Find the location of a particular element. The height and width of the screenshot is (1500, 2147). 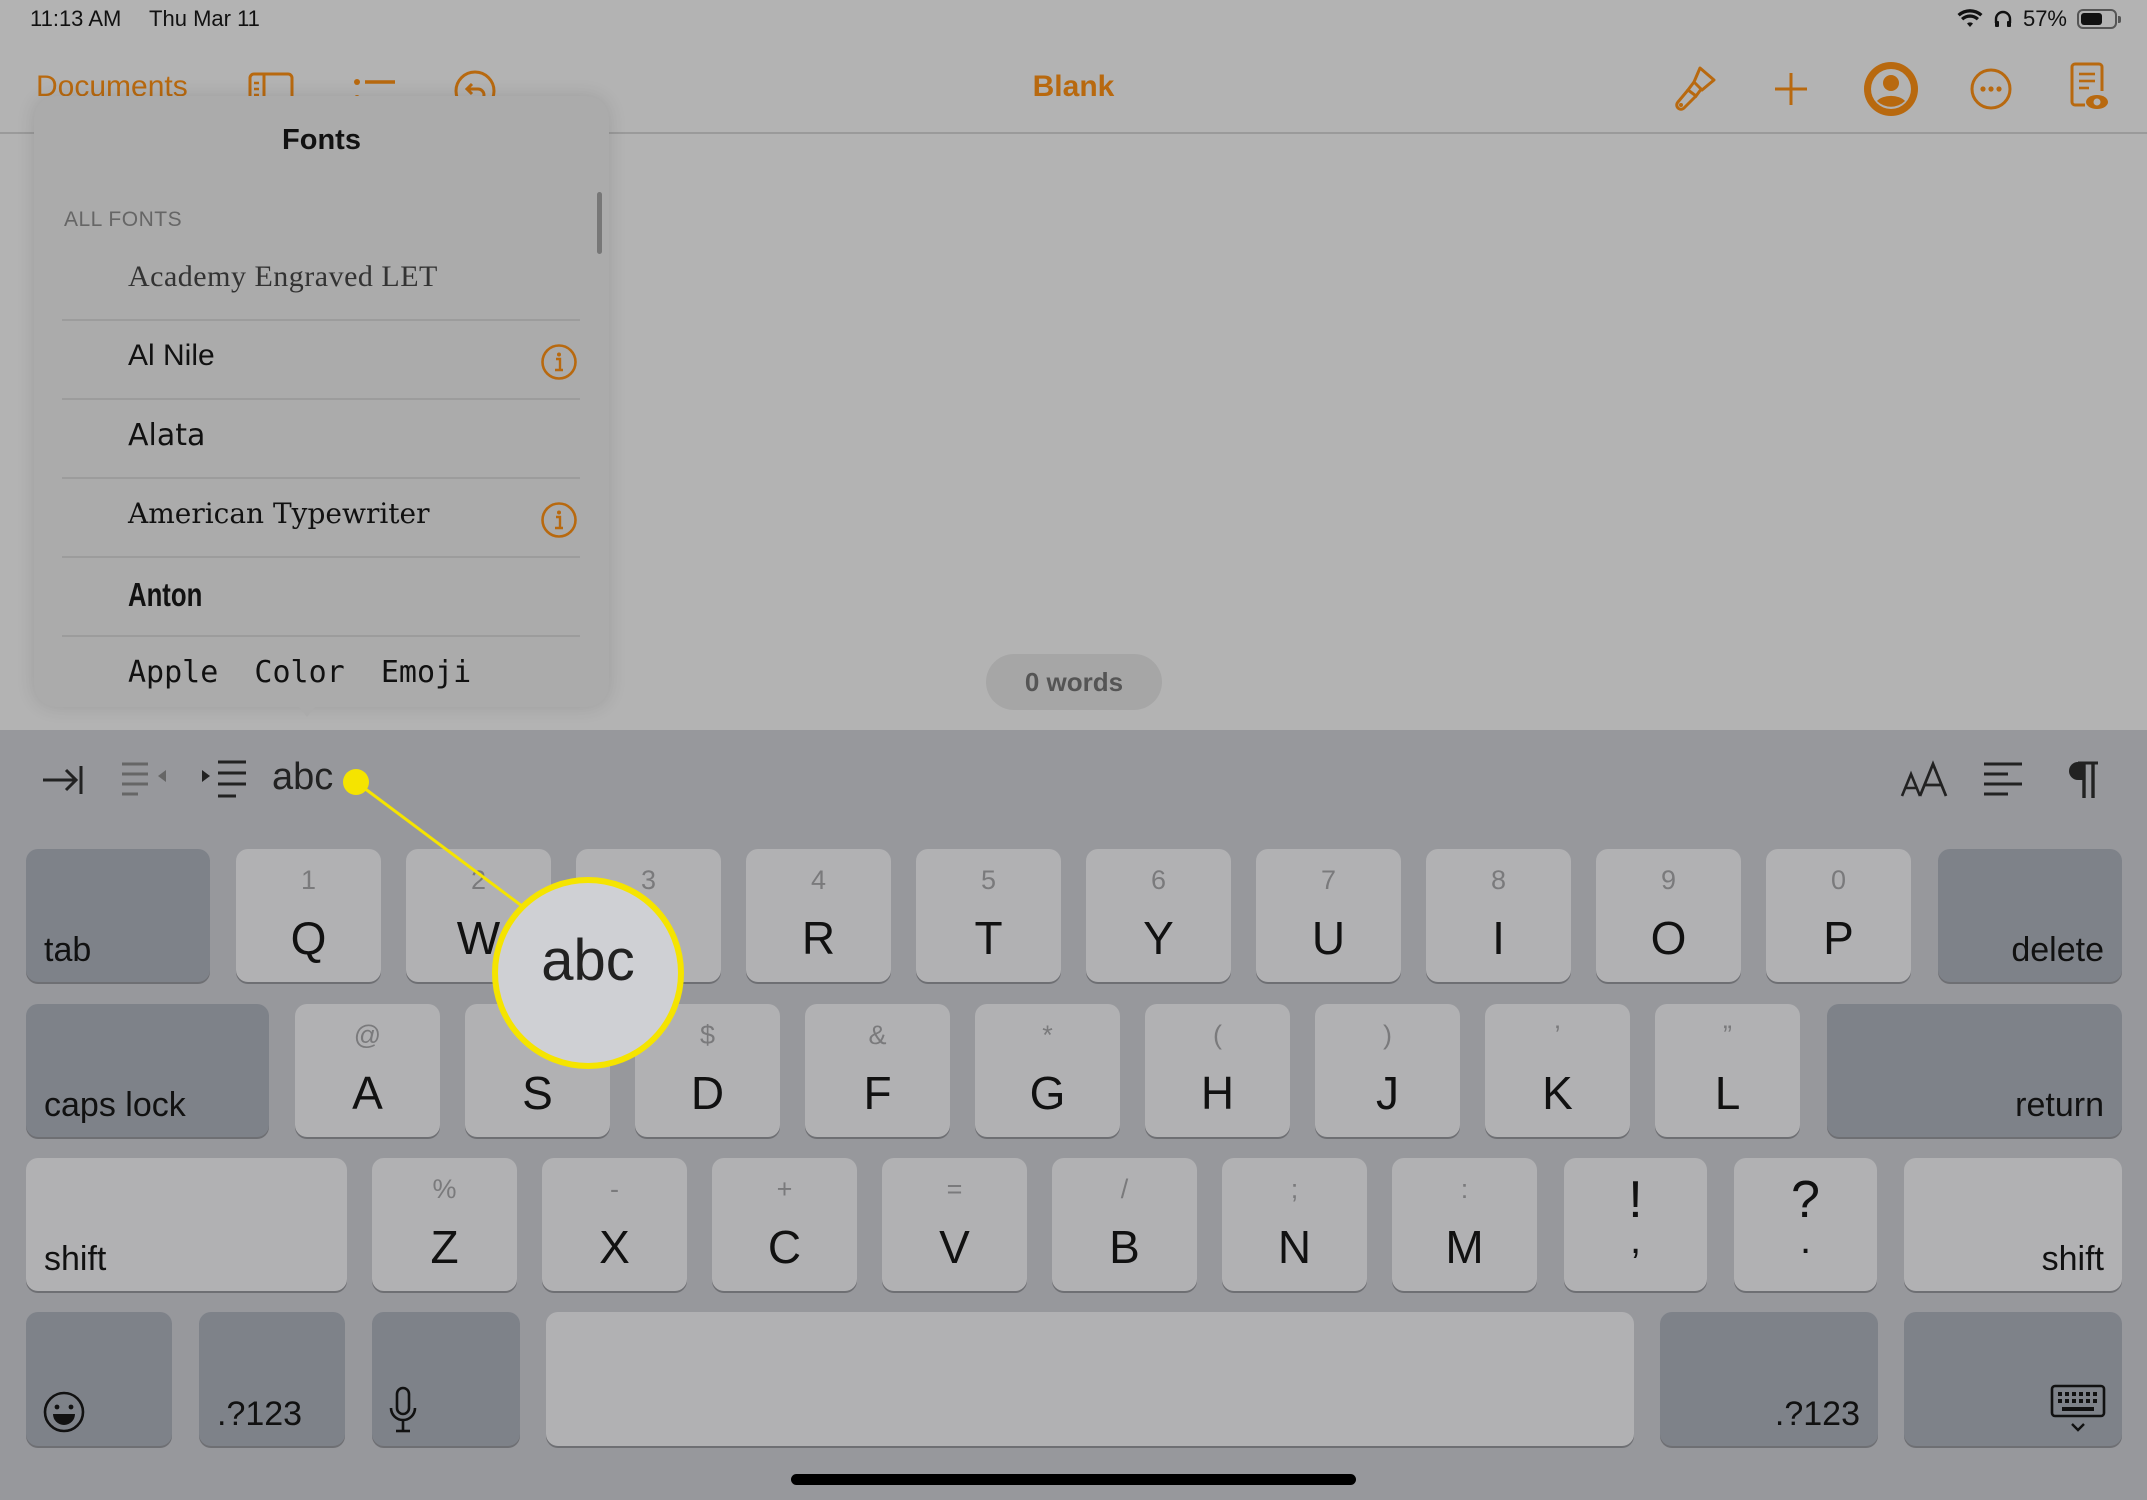

key-primary-label: Q is located at coordinates (308, 938).